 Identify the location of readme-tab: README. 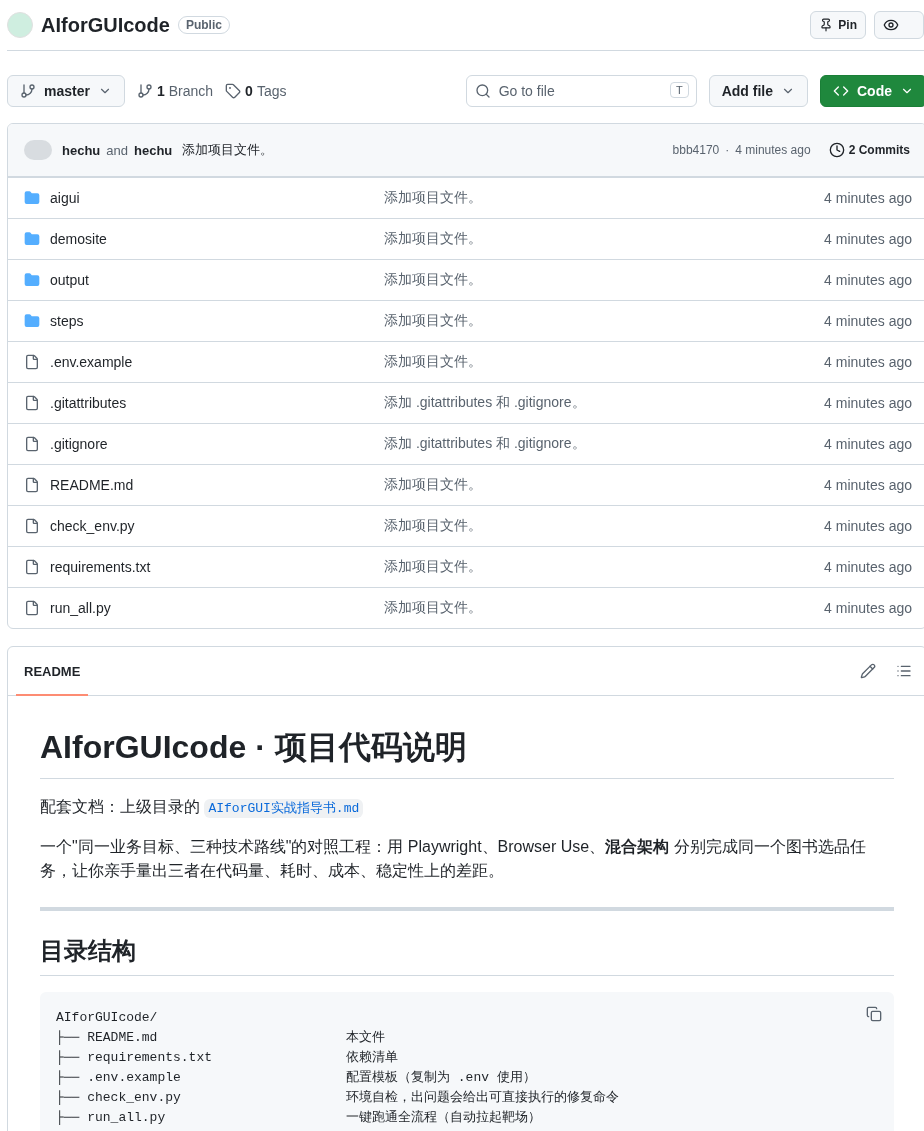
(52, 672).